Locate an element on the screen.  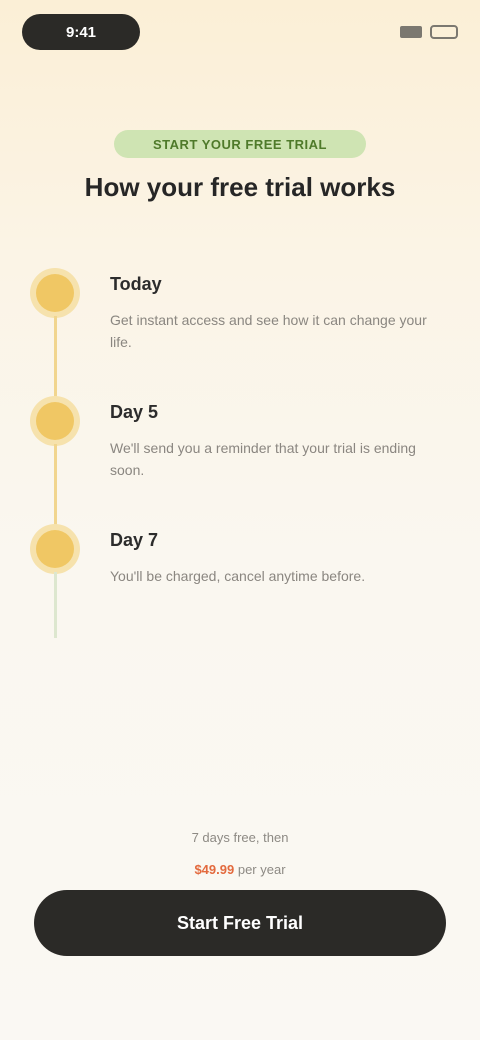
status-time: 9:41 is located at coordinates (81, 32).